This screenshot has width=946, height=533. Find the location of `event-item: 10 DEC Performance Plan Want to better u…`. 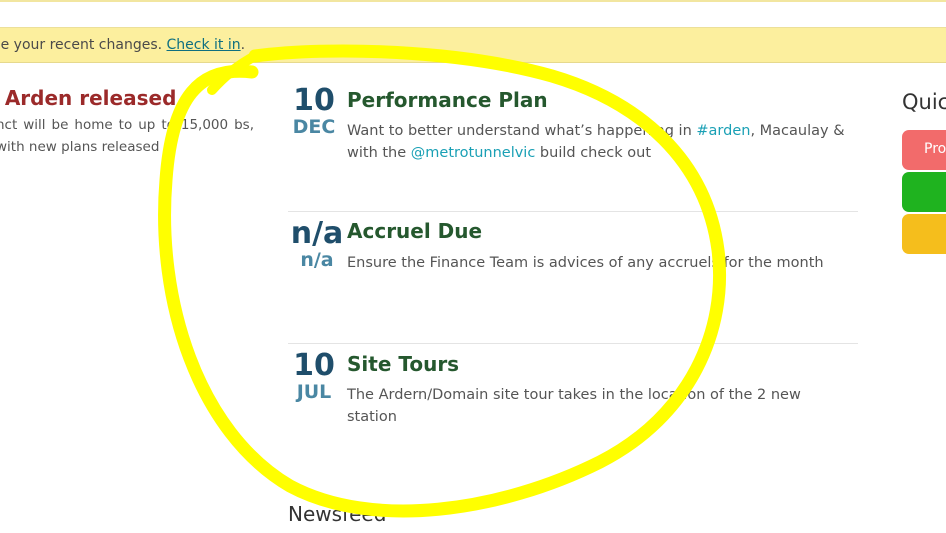

event-item: 10 DEC Performance Plan Want to better u… is located at coordinates (573, 146).